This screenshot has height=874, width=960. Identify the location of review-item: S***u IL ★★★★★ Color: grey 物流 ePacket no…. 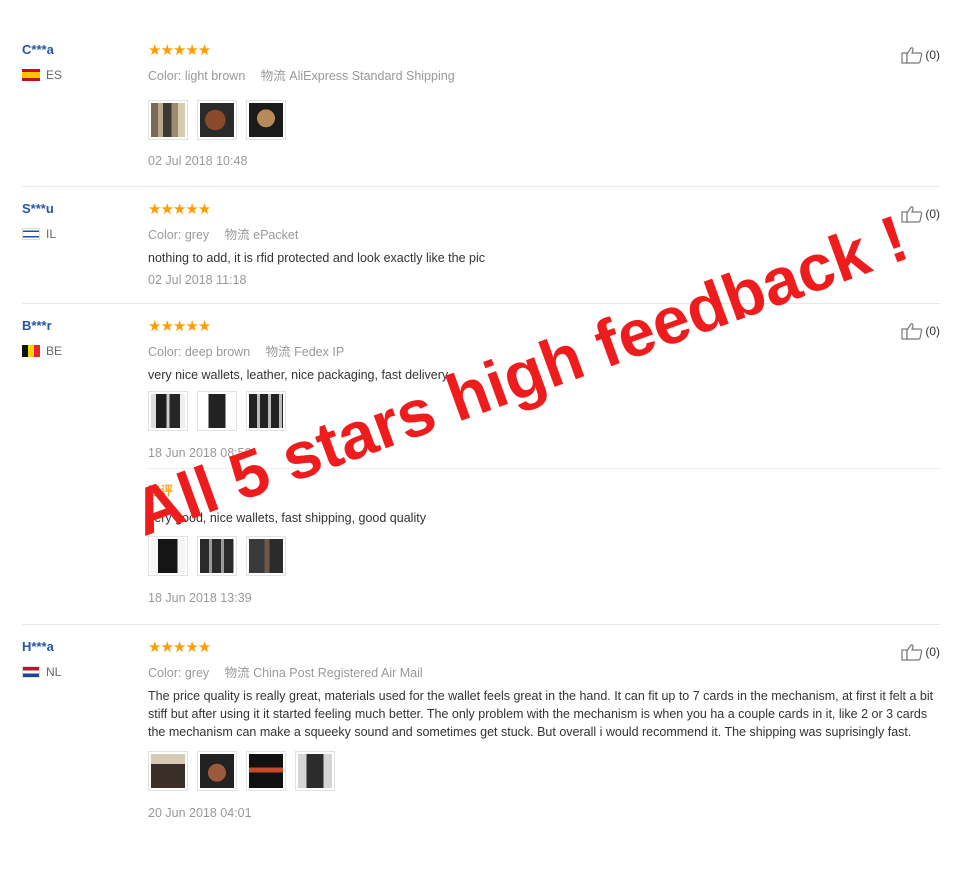
(481, 252).